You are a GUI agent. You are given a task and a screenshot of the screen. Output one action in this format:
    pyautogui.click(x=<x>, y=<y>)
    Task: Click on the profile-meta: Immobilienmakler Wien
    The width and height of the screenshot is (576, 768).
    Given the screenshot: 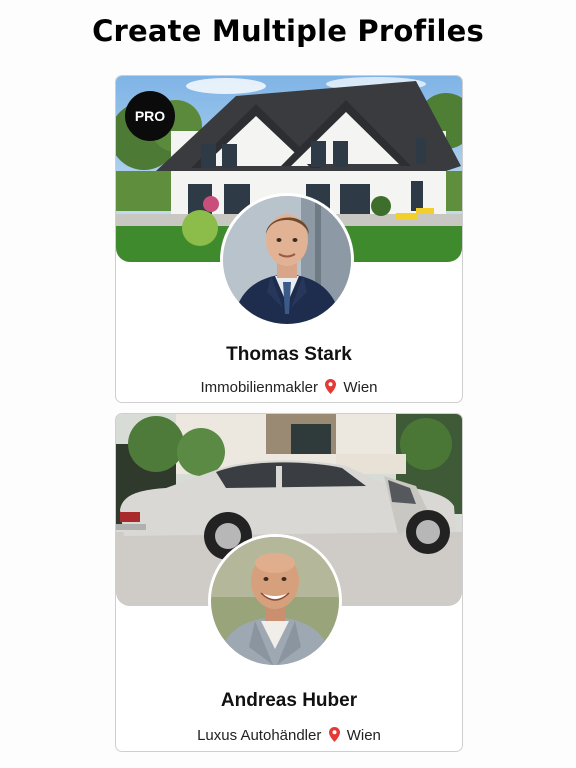 What is the action you would take?
    pyautogui.click(x=289, y=388)
    